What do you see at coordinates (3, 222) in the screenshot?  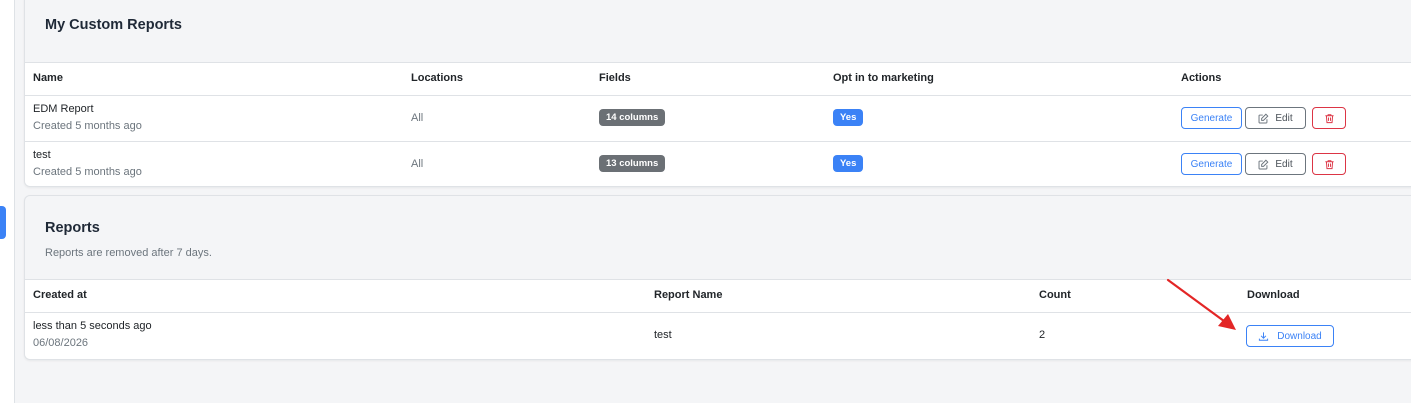 I see `sidebar-active-tab` at bounding box center [3, 222].